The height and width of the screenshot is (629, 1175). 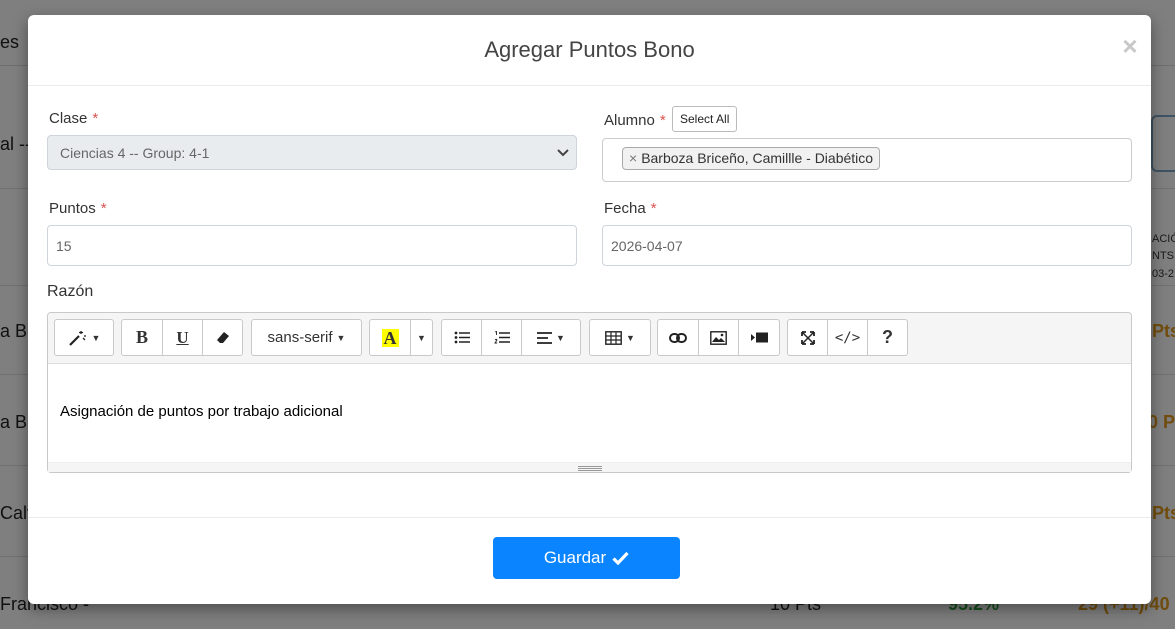 I want to click on font-family-value: sans-serif, so click(x=300, y=337).